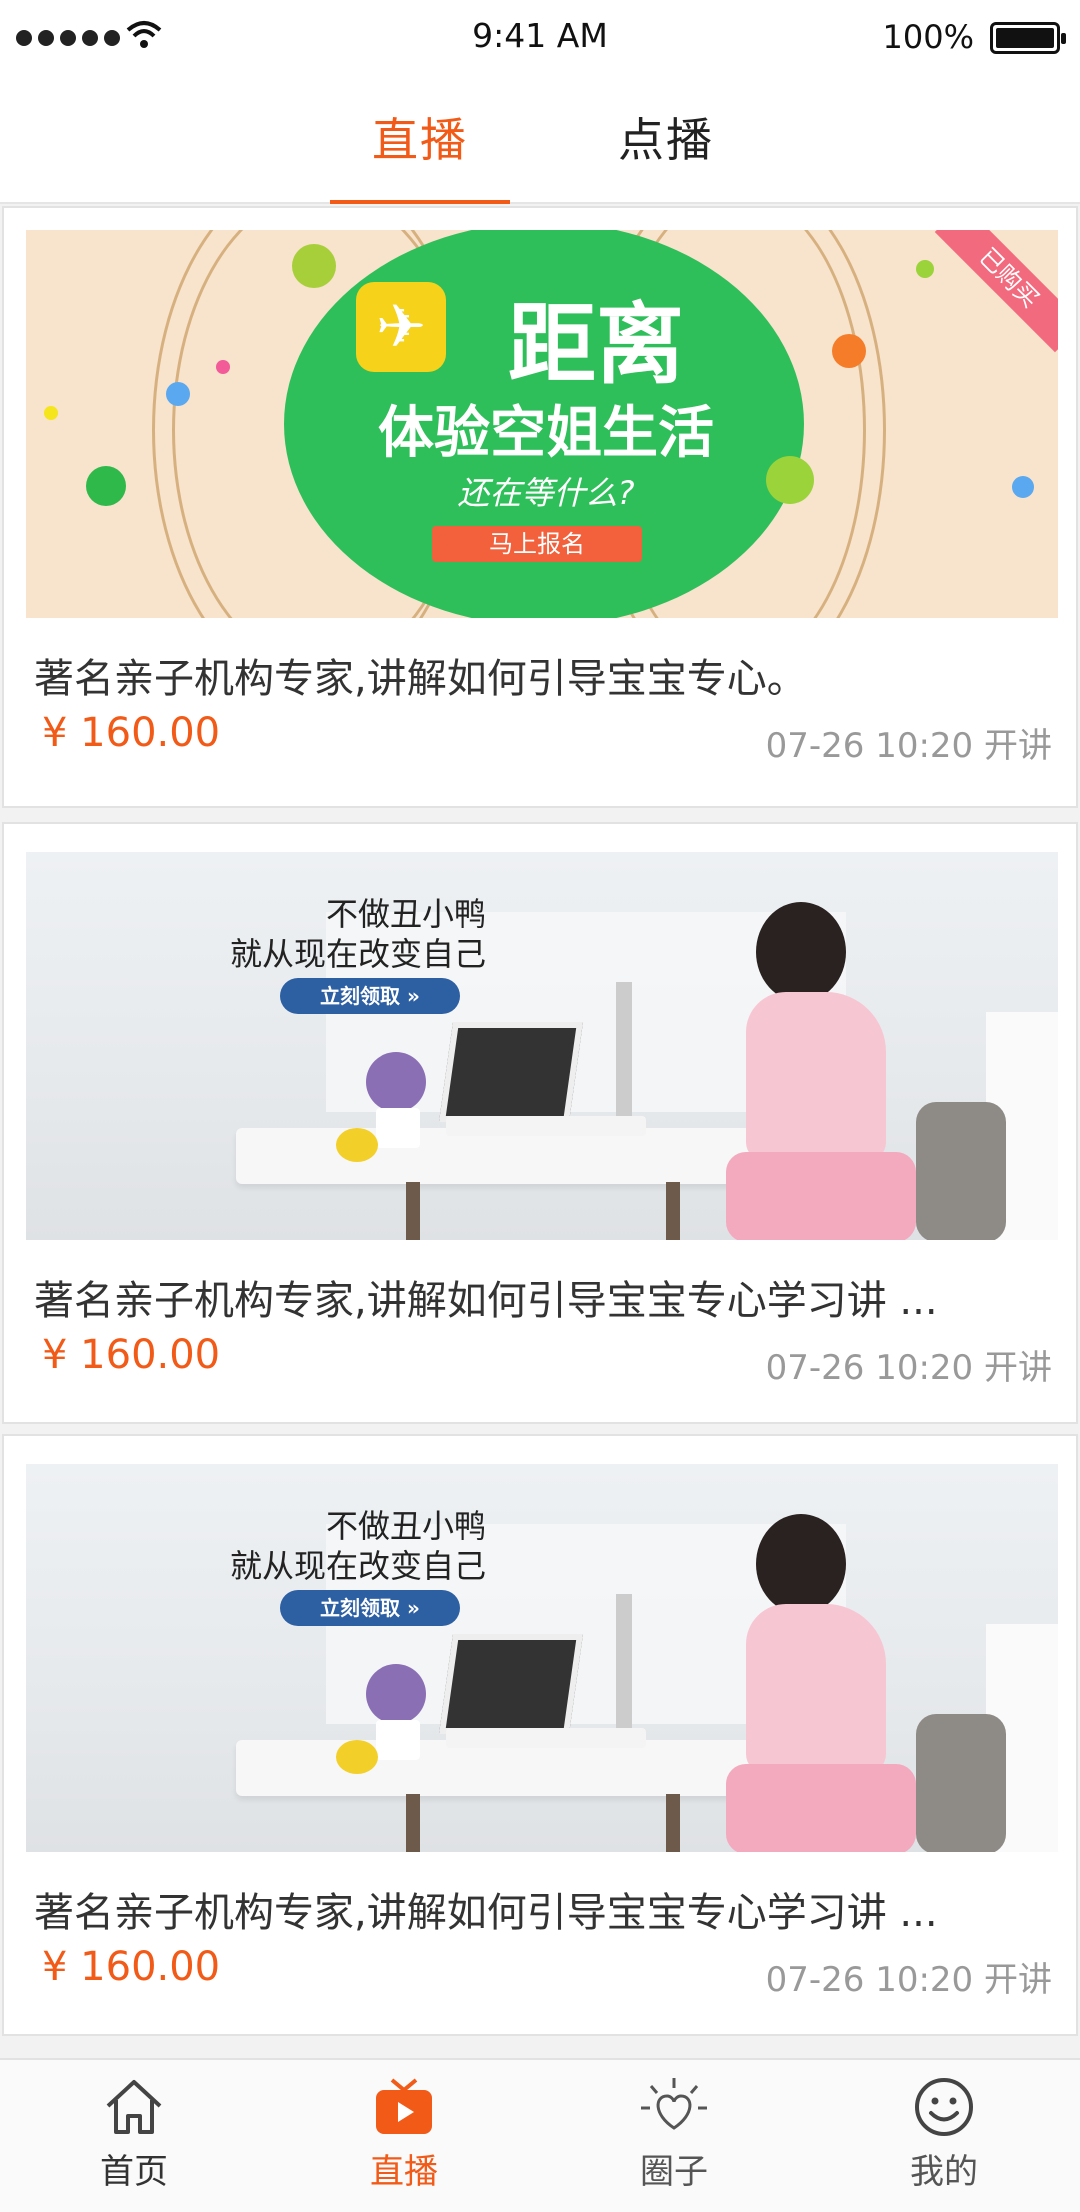  I want to click on airplane-icon: ✈, so click(401, 327).